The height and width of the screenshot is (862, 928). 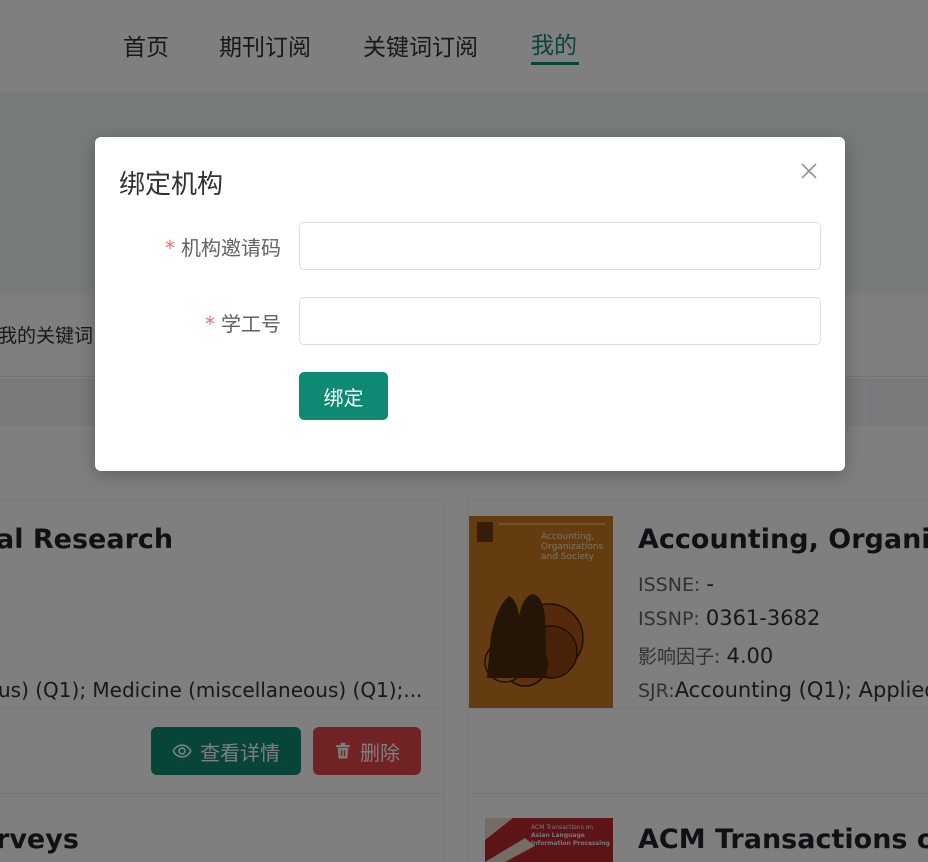 I want to click on bind-button: 绑定, so click(x=343, y=396).